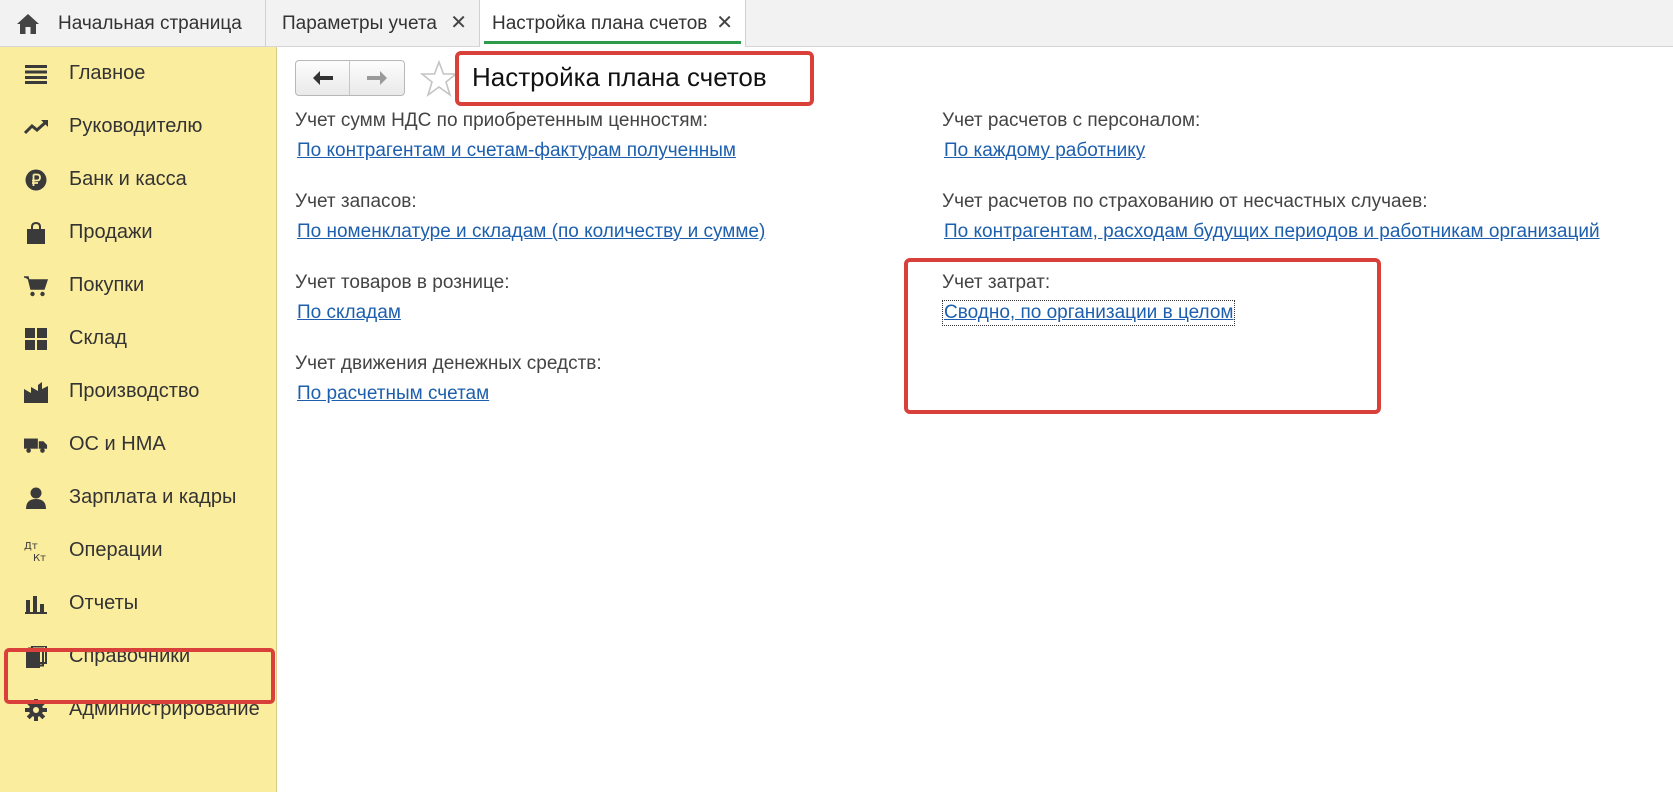 This screenshot has height=792, width=1673. What do you see at coordinates (150, 23) in the screenshot?
I see `tab-home-label: Начальная страница` at bounding box center [150, 23].